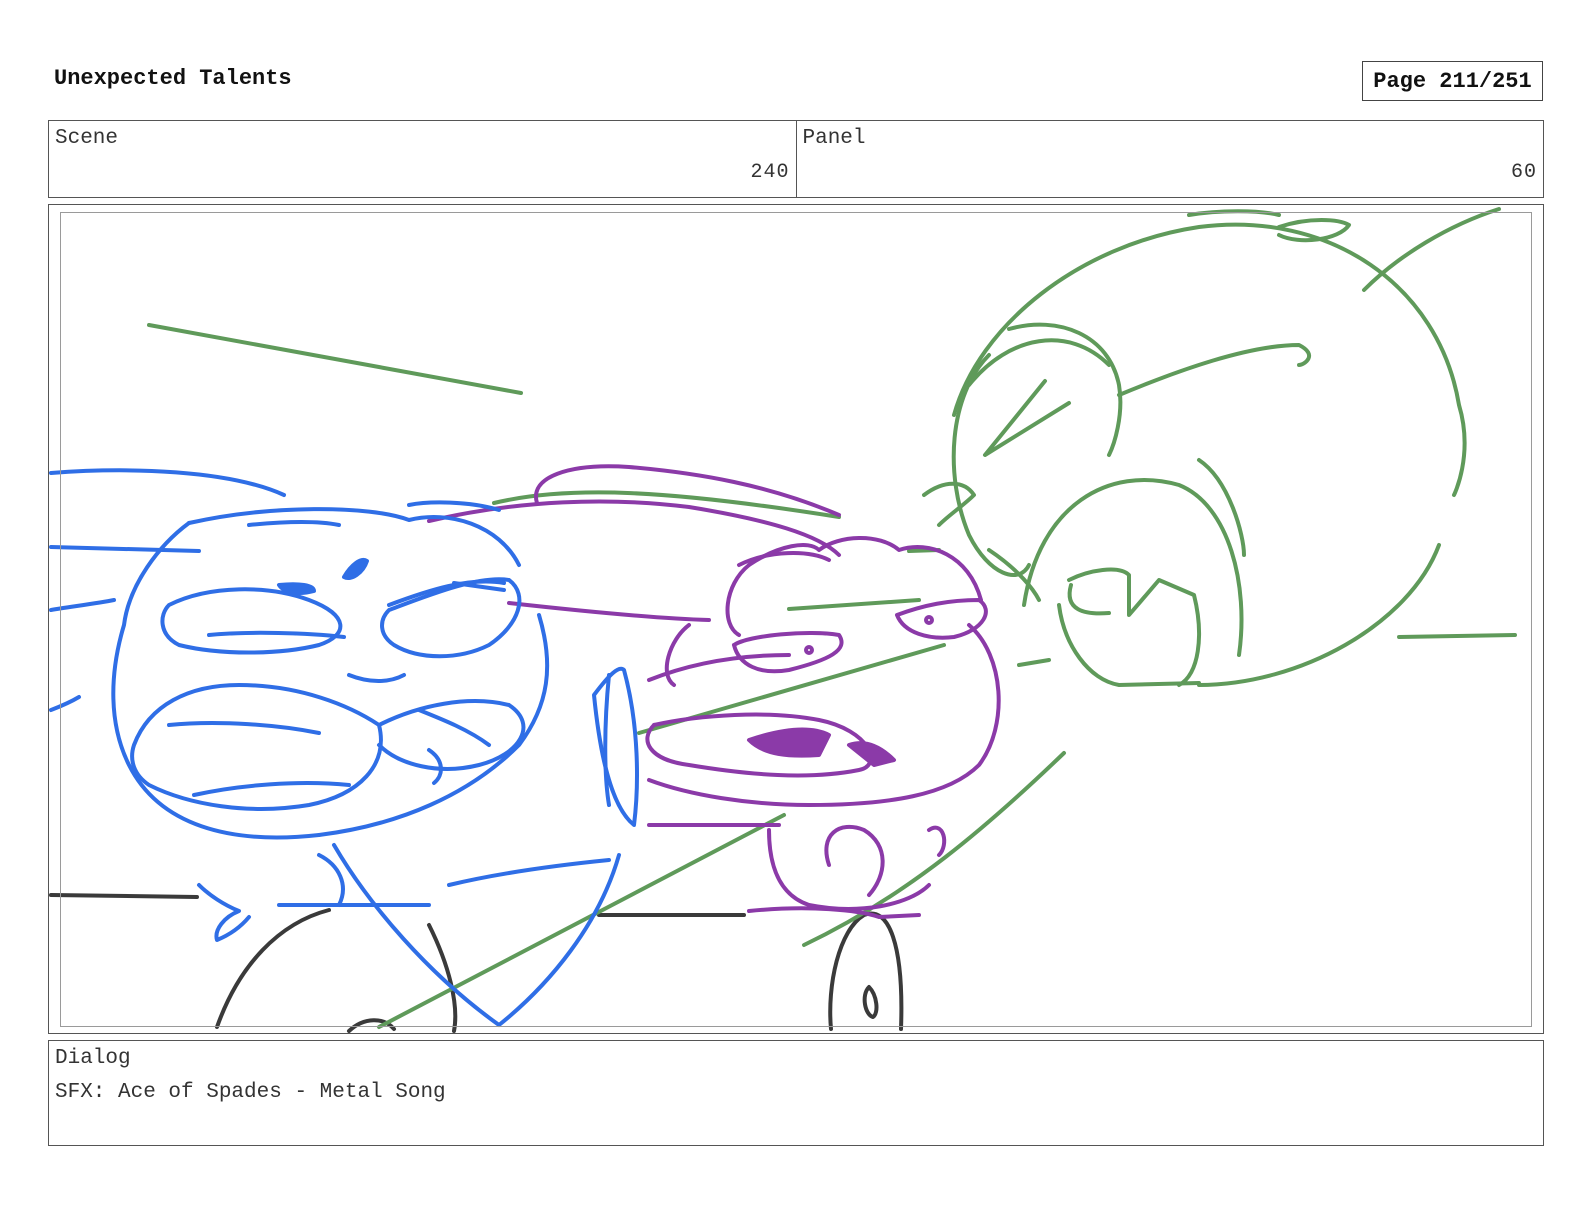  What do you see at coordinates (770, 172) in the screenshot?
I see `scene-number: 240` at bounding box center [770, 172].